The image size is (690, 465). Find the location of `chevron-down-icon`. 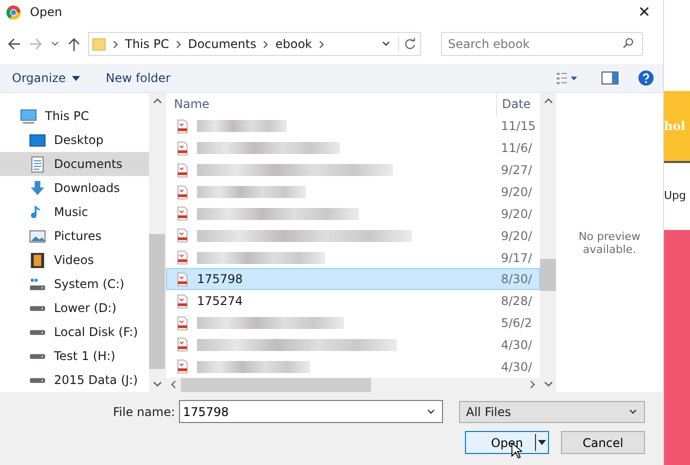

chevron-down-icon is located at coordinates (633, 411).